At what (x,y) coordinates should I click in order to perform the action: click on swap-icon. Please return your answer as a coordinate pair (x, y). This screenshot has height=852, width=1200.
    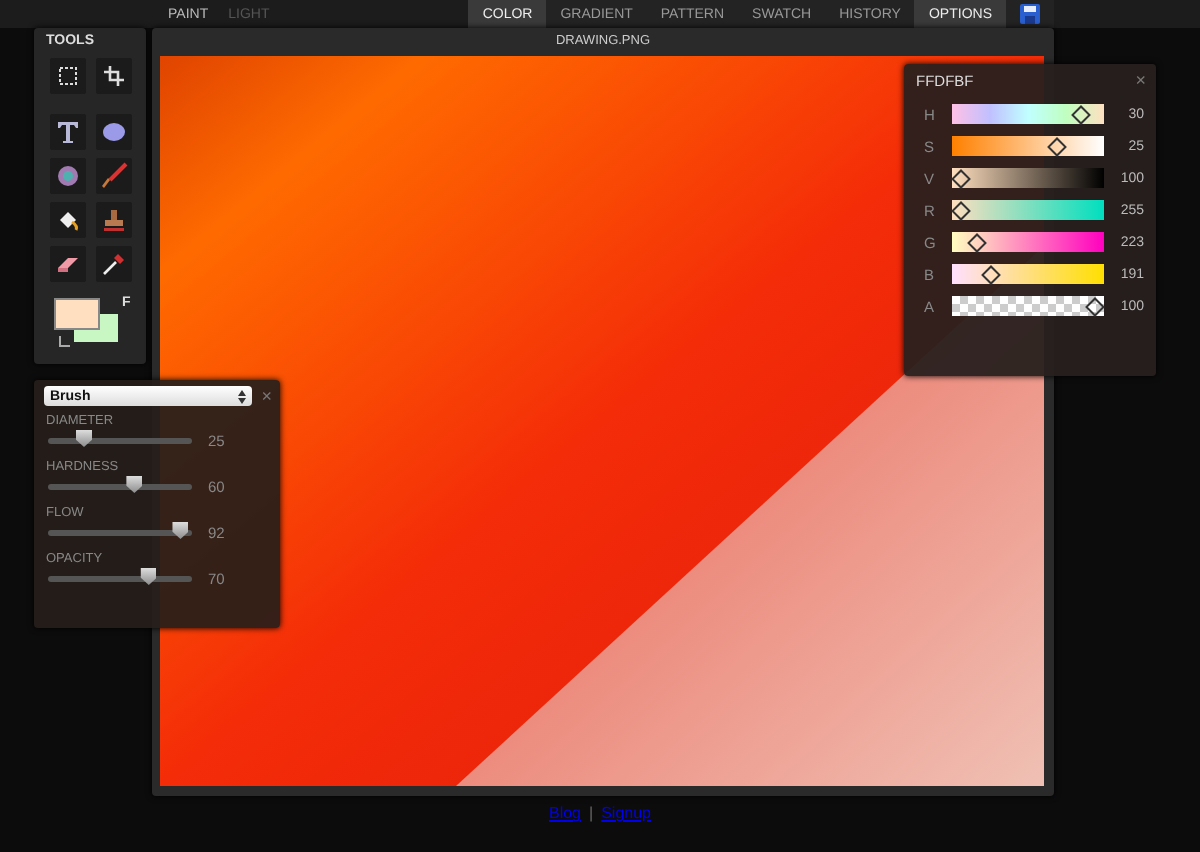
    Looking at the image, I should click on (64, 342).